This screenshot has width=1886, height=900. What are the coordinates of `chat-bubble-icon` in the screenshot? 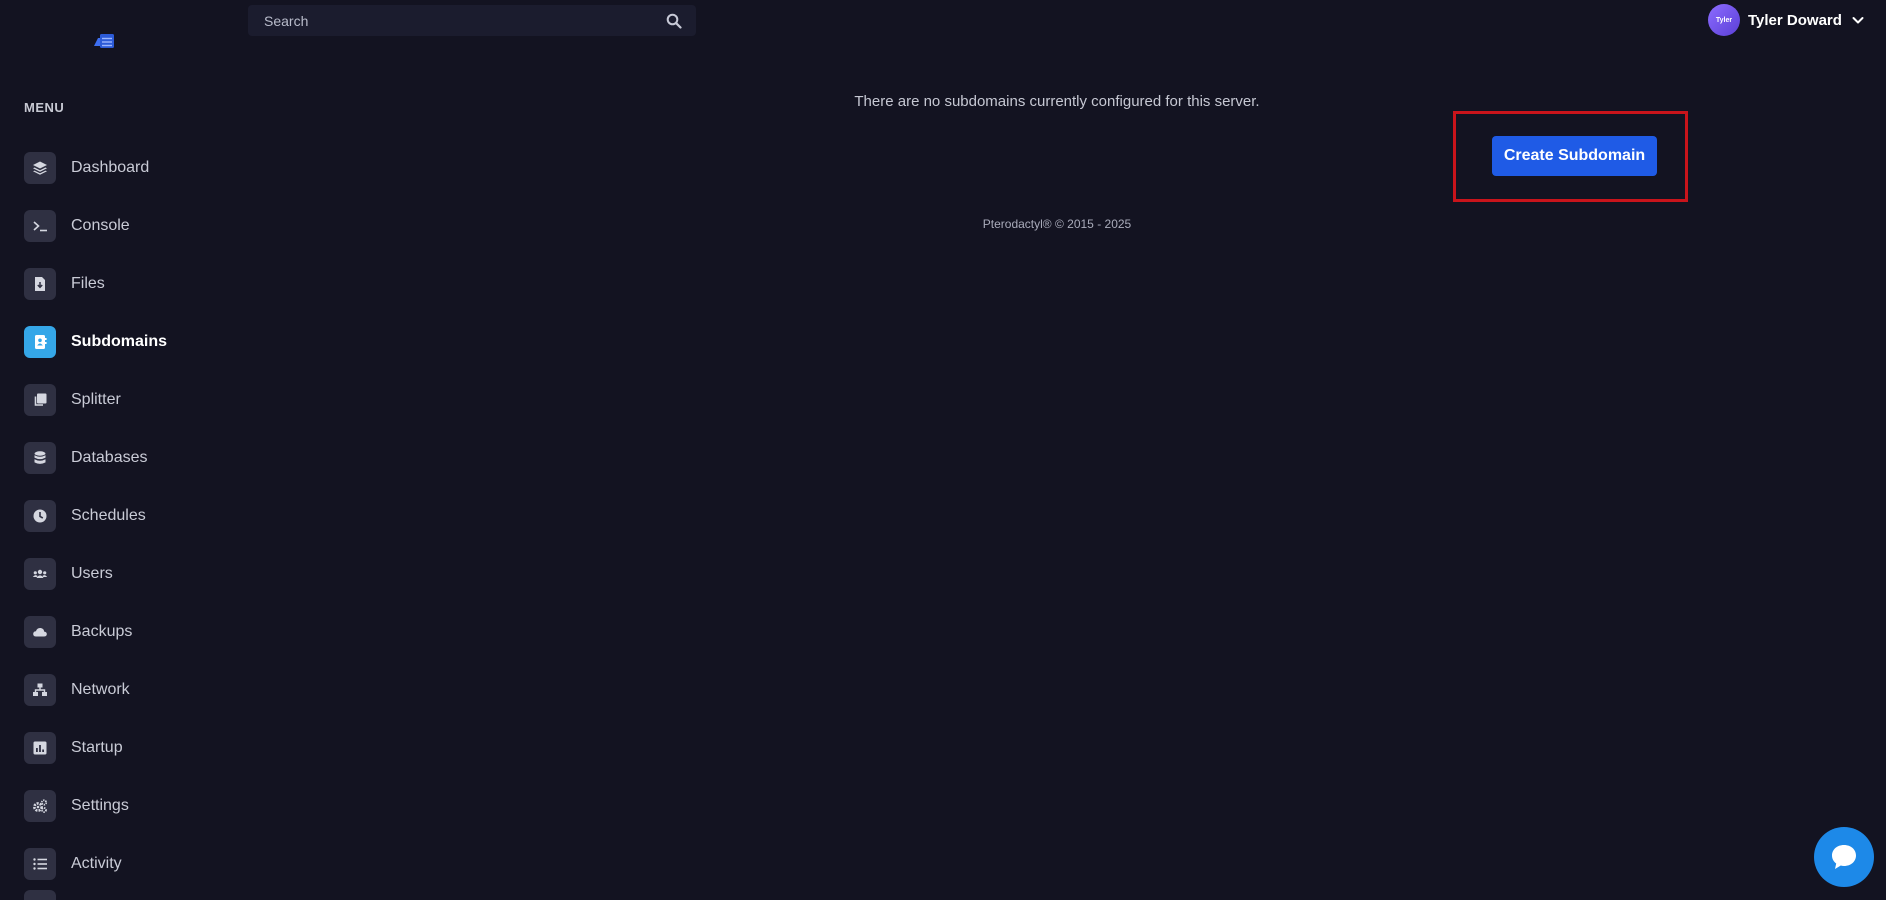 It's located at (1844, 857).